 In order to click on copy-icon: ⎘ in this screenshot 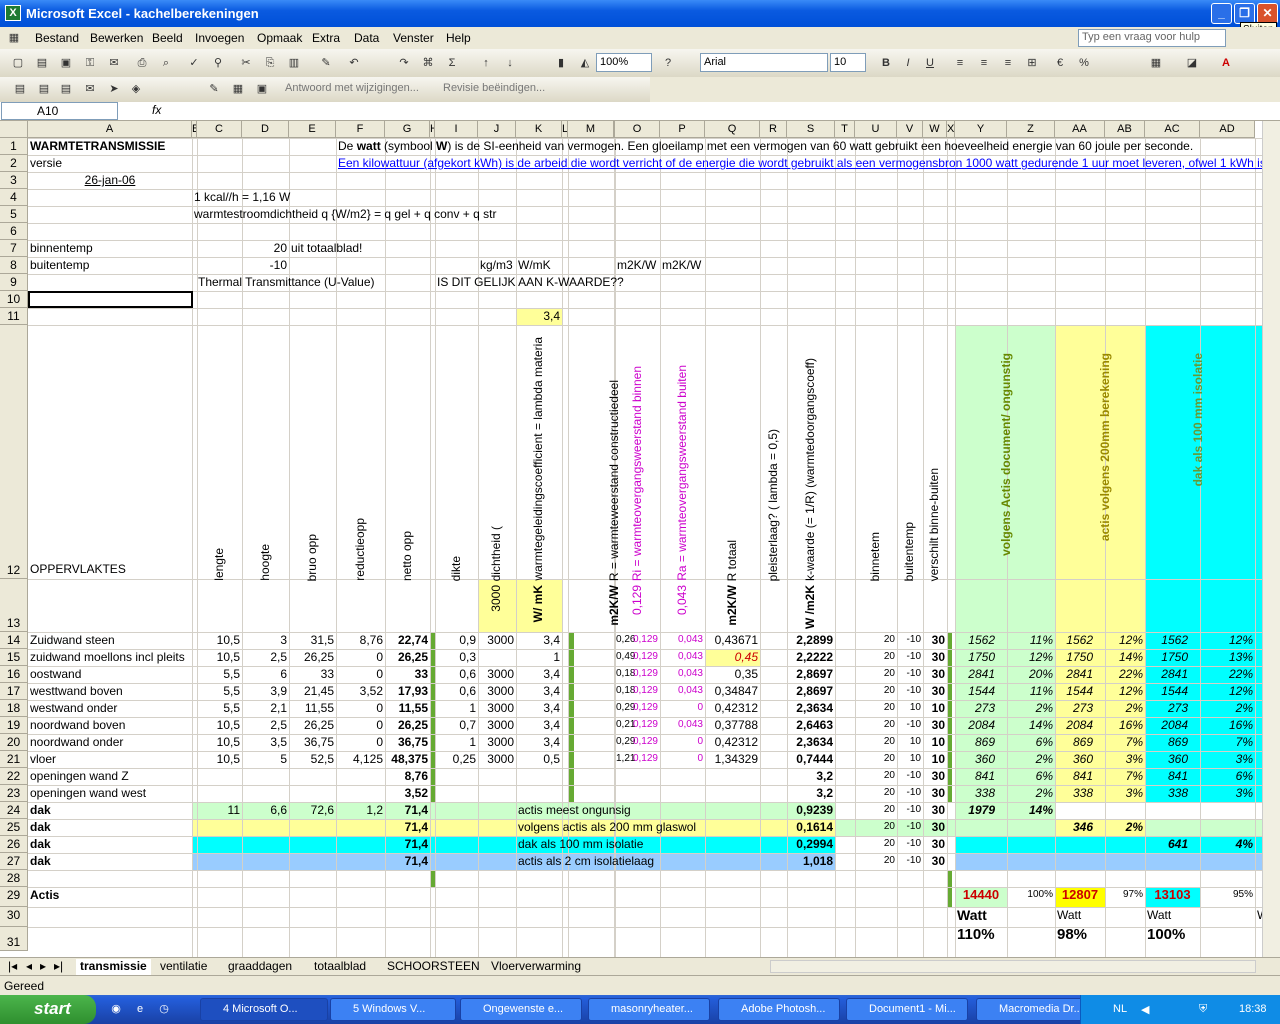, I will do `click(270, 63)`.